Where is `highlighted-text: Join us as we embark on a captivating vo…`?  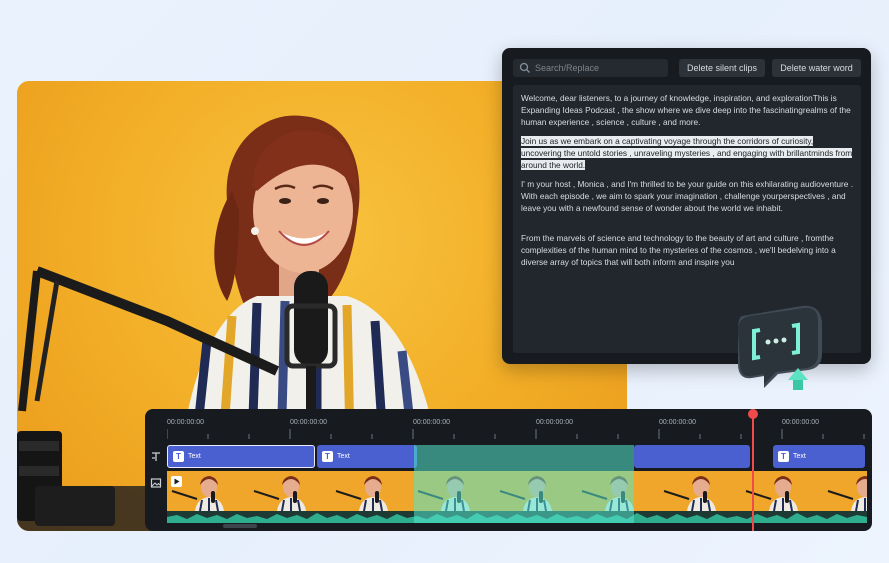
highlighted-text: Join us as we embark on a captivating vo… is located at coordinates (687, 153).